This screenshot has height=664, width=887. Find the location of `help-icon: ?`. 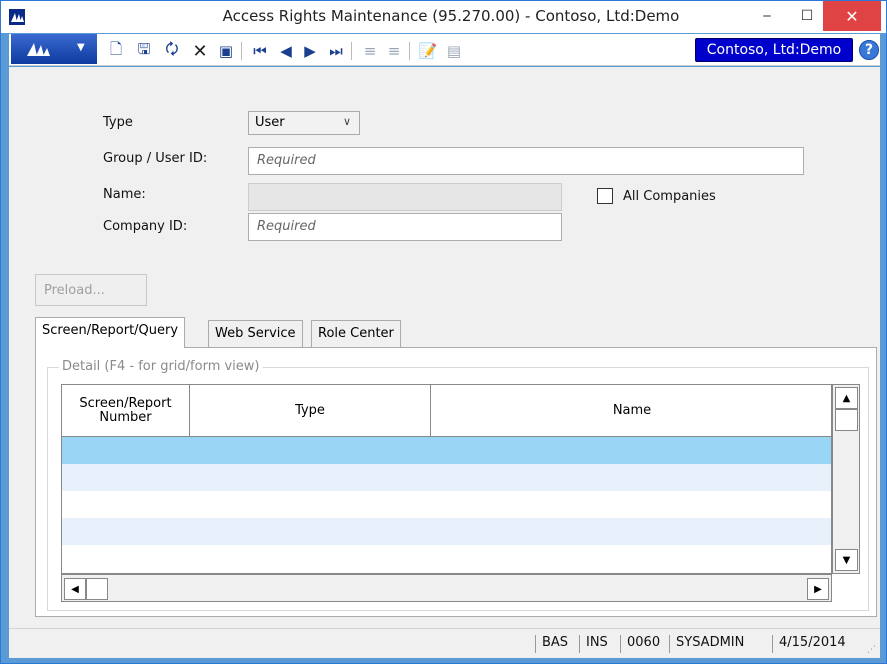

help-icon: ? is located at coordinates (869, 50).